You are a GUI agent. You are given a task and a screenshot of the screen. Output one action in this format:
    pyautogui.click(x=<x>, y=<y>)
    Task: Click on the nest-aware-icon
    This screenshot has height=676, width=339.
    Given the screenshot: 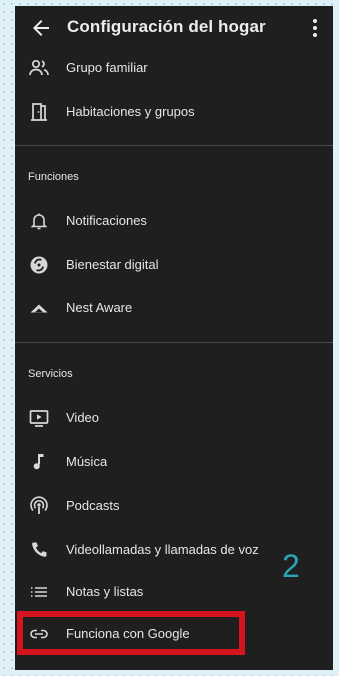 What is the action you would take?
    pyautogui.click(x=39, y=308)
    